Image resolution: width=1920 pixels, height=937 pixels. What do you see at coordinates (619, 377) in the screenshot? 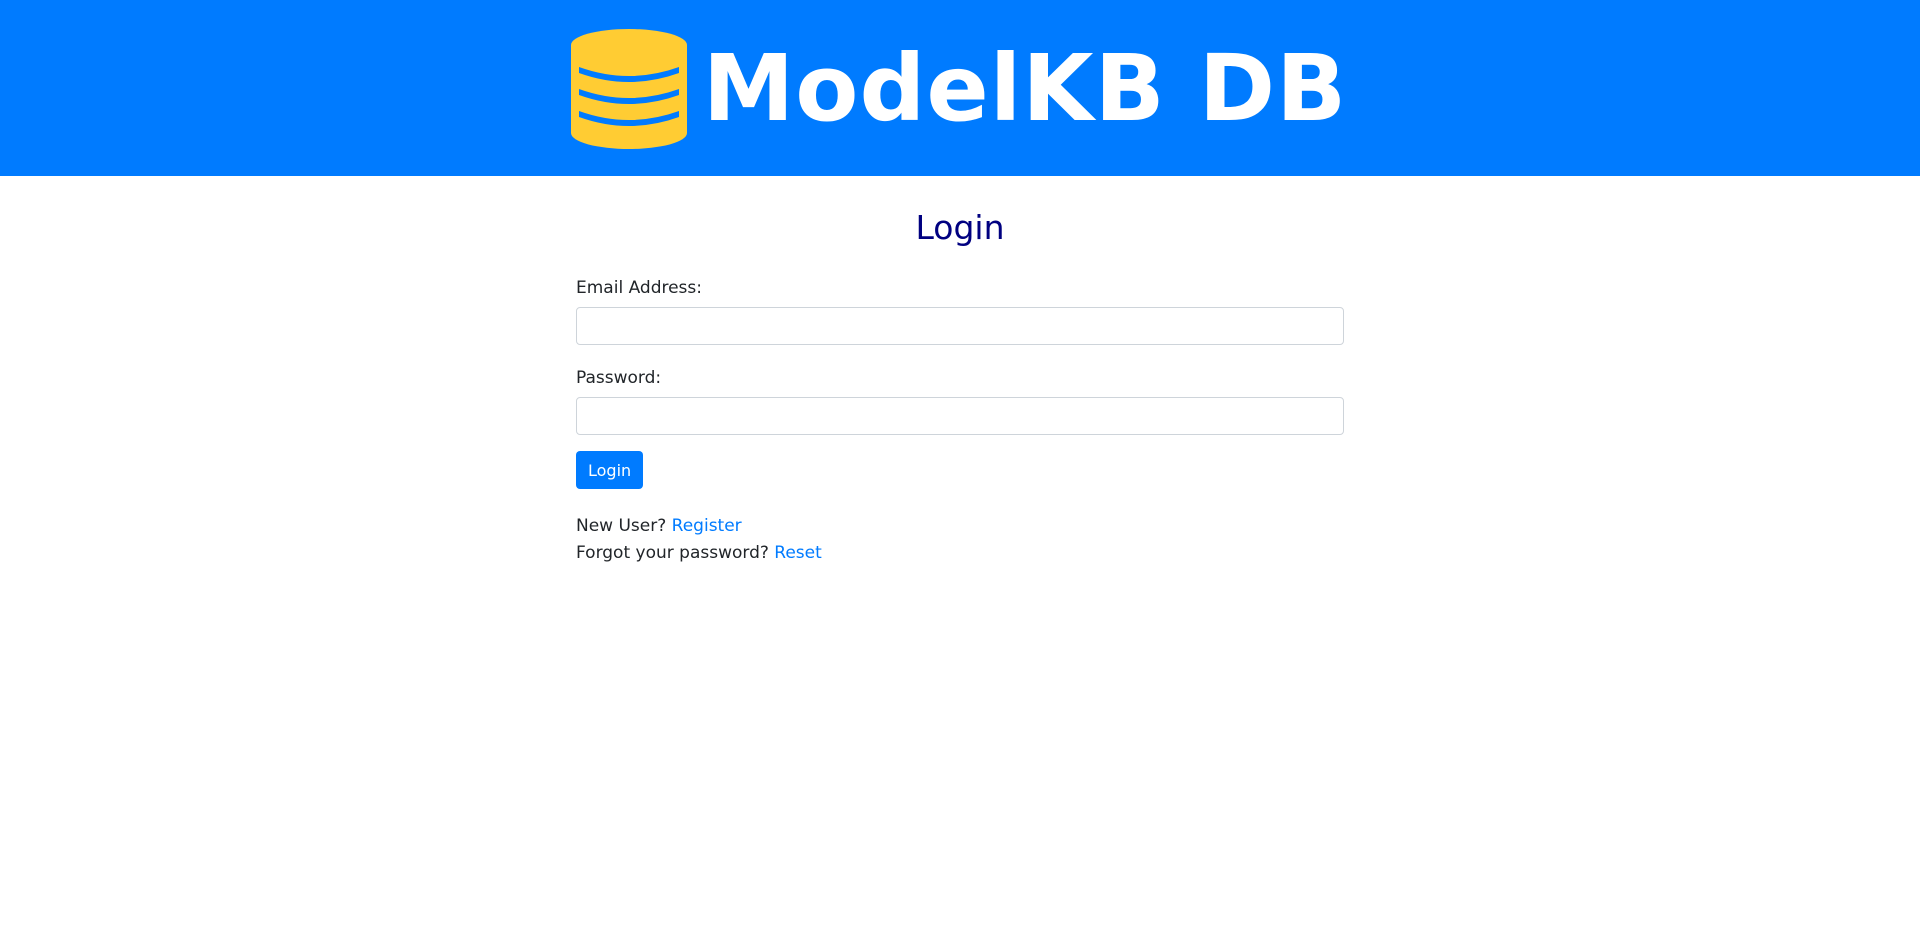
I see `password-label: Password:` at bounding box center [619, 377].